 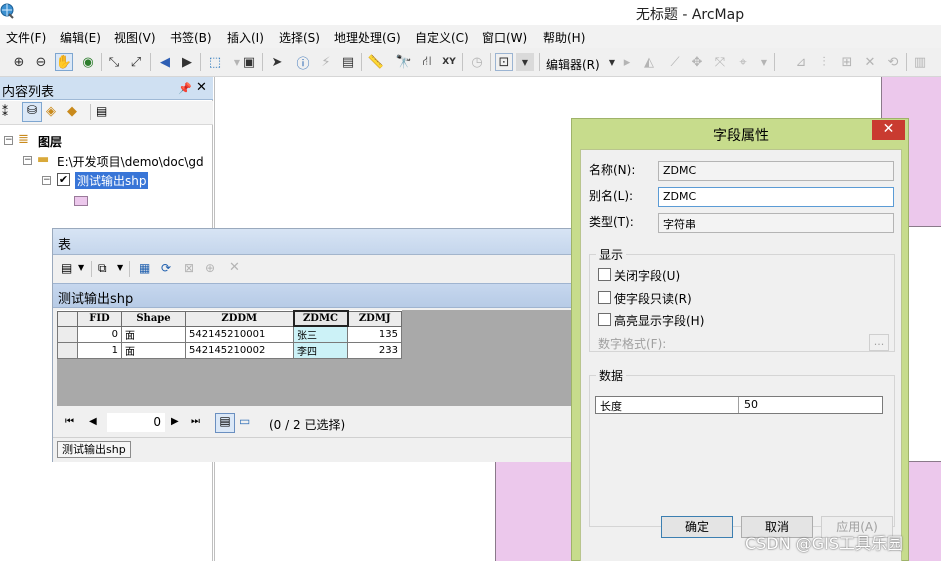 I want to click on cell-zdmc: 李四, so click(x=320, y=350).